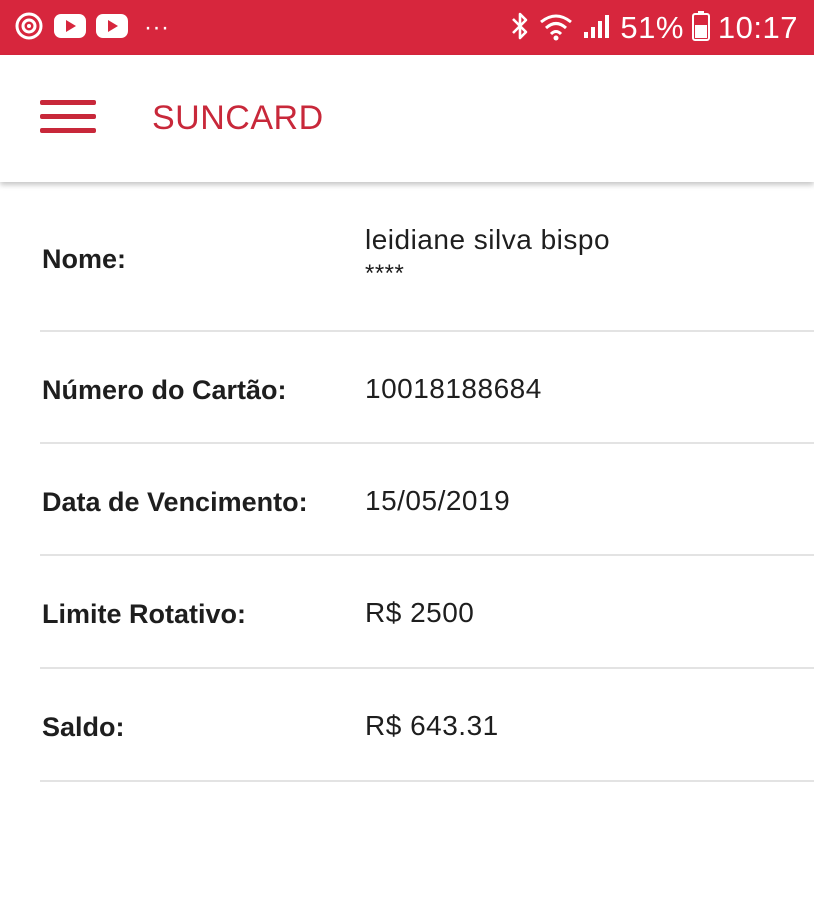  Describe the element at coordinates (175, 502) in the screenshot. I see `detail-label: Data de Vencimento:` at that location.